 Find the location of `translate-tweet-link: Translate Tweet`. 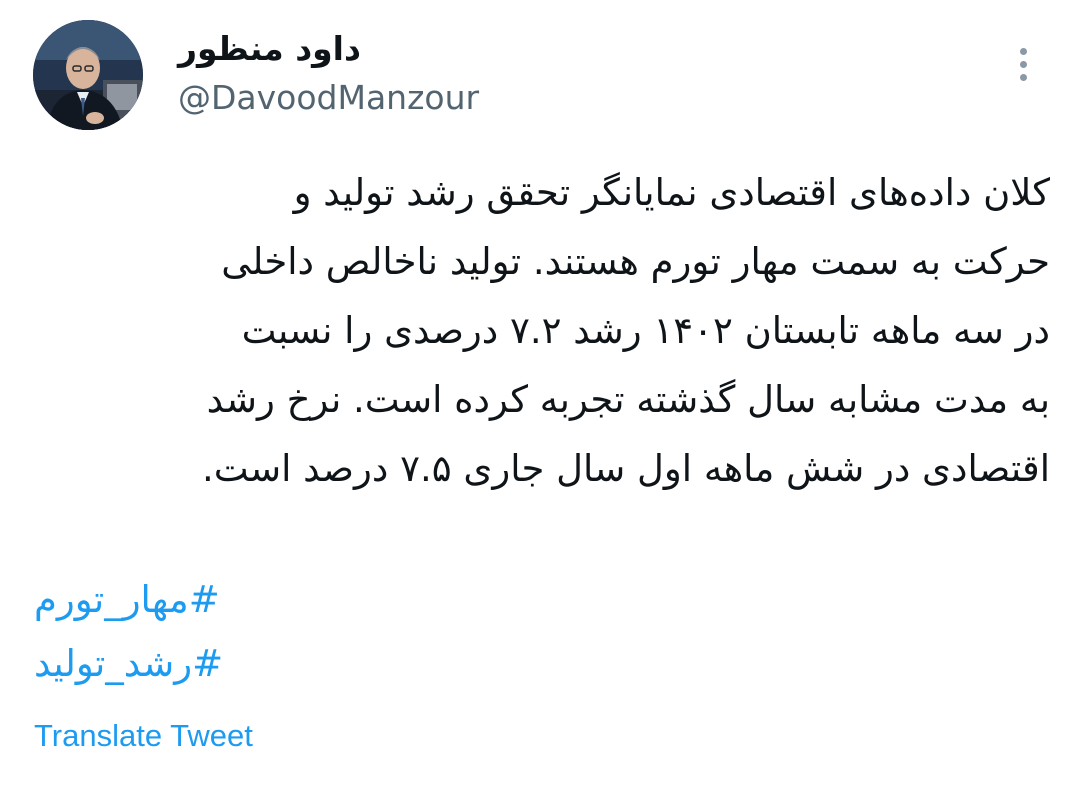

translate-tweet-link: Translate Tweet is located at coordinates (143, 736).